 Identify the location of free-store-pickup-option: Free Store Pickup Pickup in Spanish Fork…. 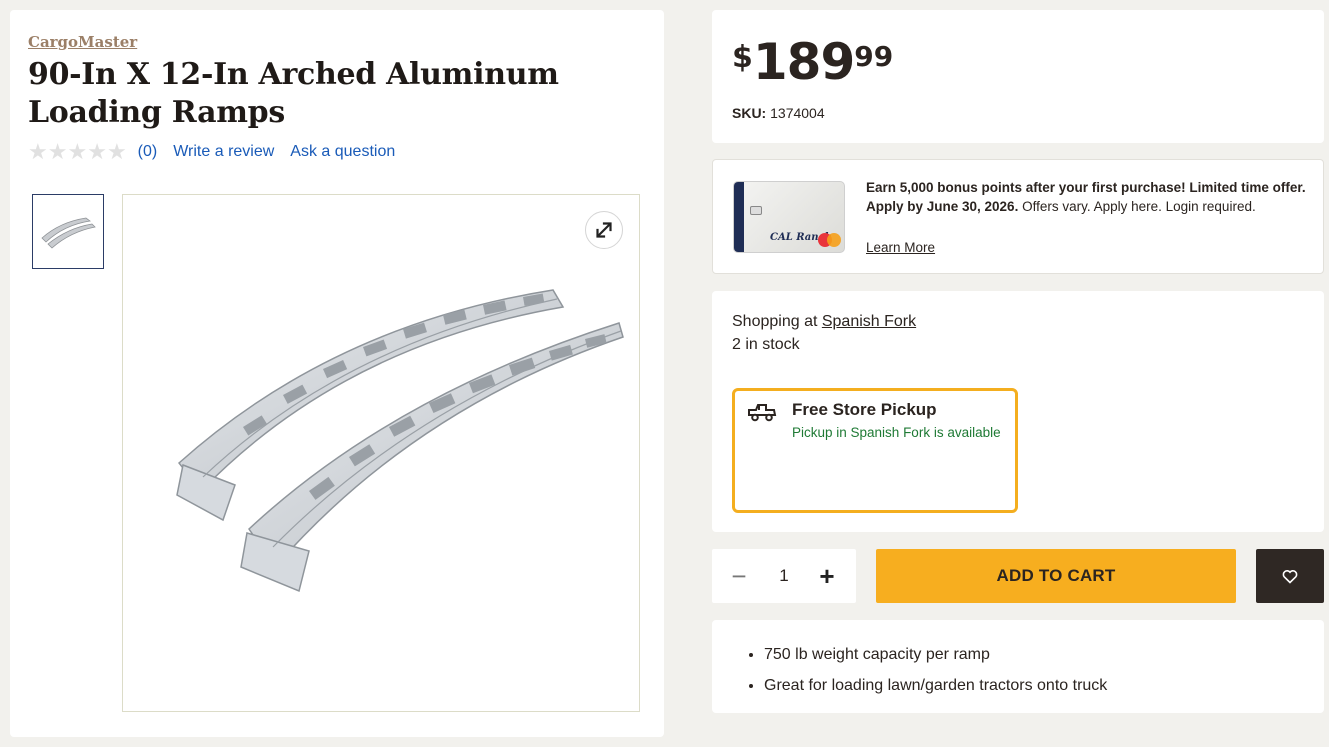
(875, 450).